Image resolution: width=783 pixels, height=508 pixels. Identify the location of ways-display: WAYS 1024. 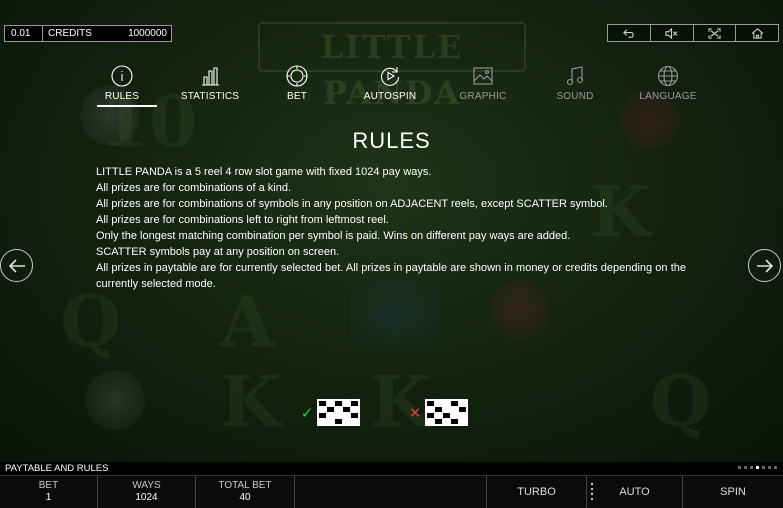
(147, 492).